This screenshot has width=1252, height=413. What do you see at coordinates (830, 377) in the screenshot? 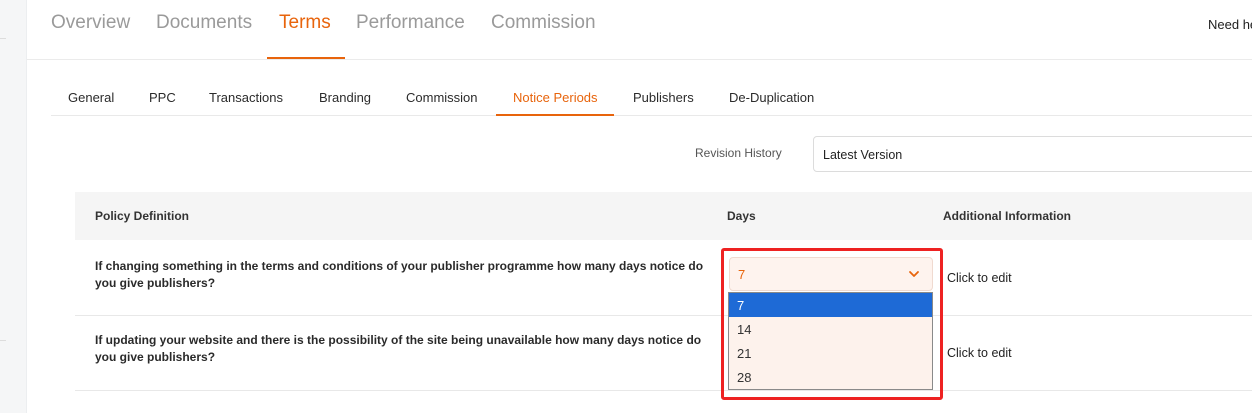
I see `days-option-28: 28` at bounding box center [830, 377].